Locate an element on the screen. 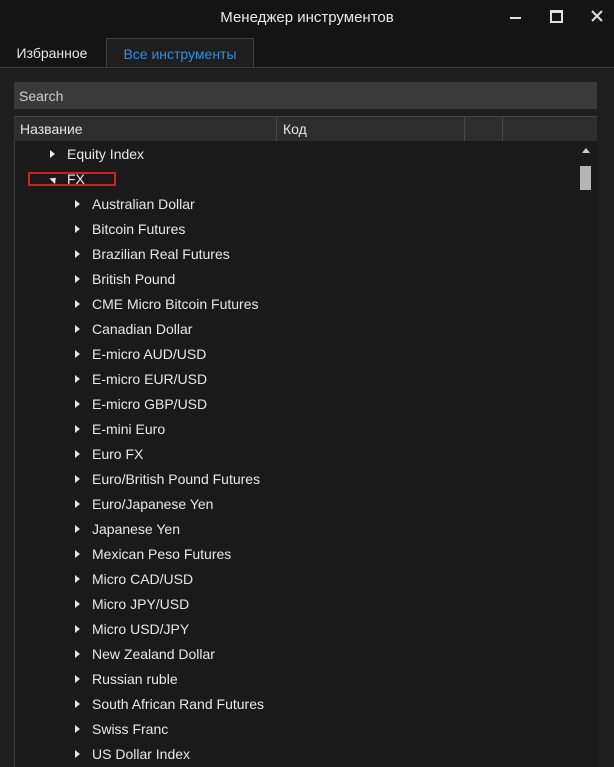 Image resolution: width=614 pixels, height=767 pixels. tree-item-fx-child: New Zealand Dollar is located at coordinates (295, 654).